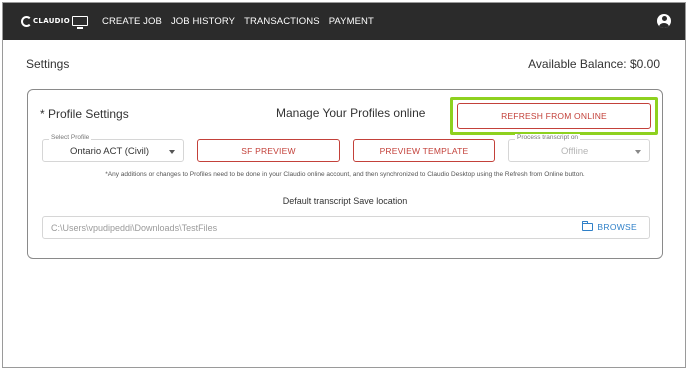 Image resolution: width=688 pixels, height=370 pixels. What do you see at coordinates (588, 226) in the screenshot?
I see `folder-icon` at bounding box center [588, 226].